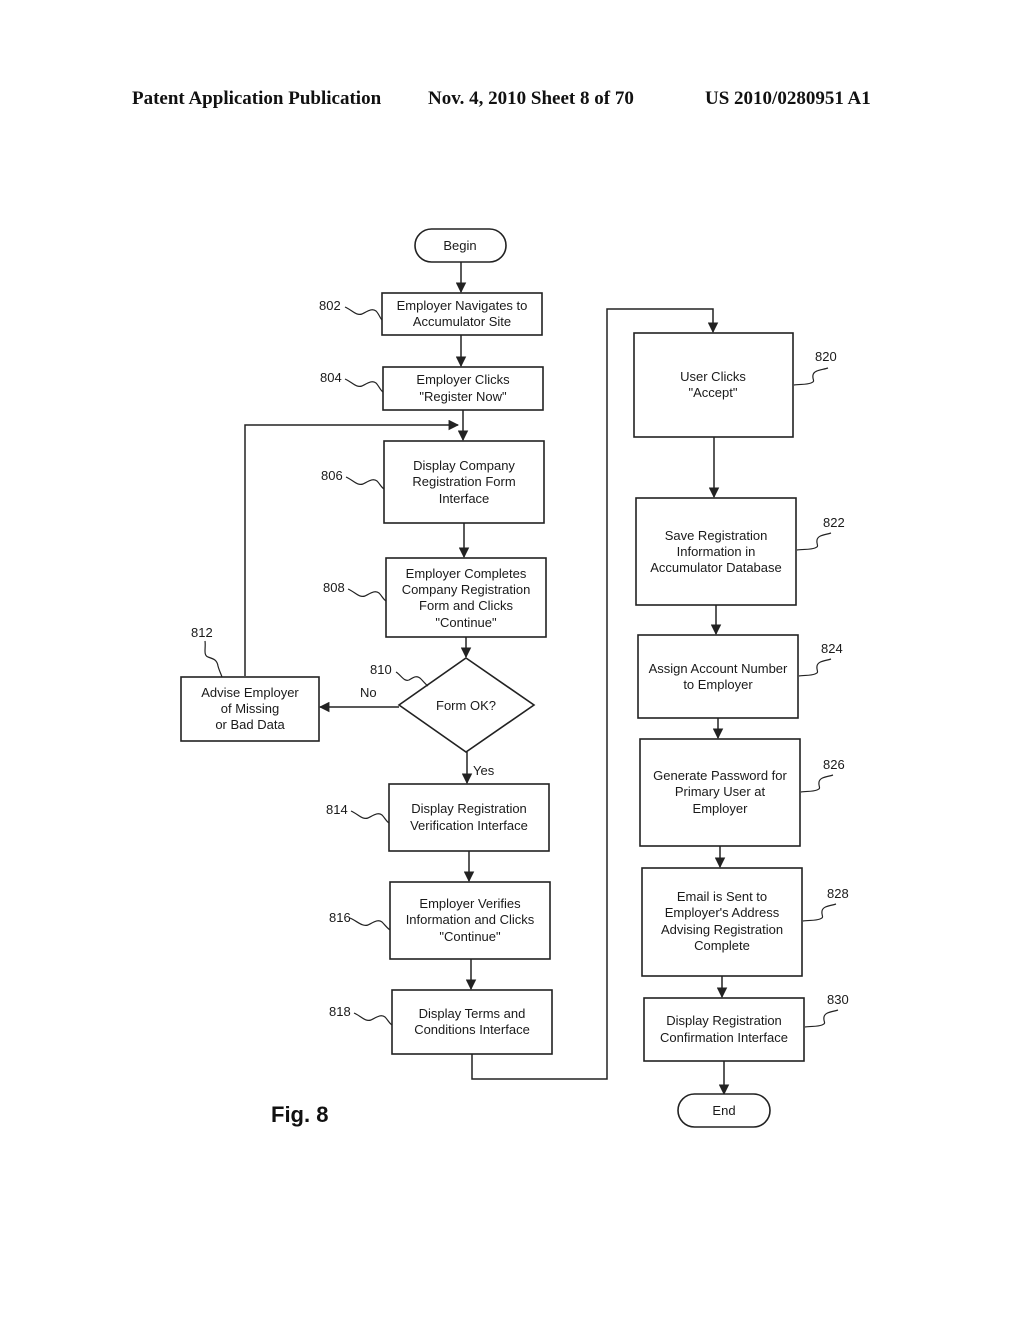 The image size is (1024, 1320). I want to click on node-822-line-2: Information in, so click(716, 551).